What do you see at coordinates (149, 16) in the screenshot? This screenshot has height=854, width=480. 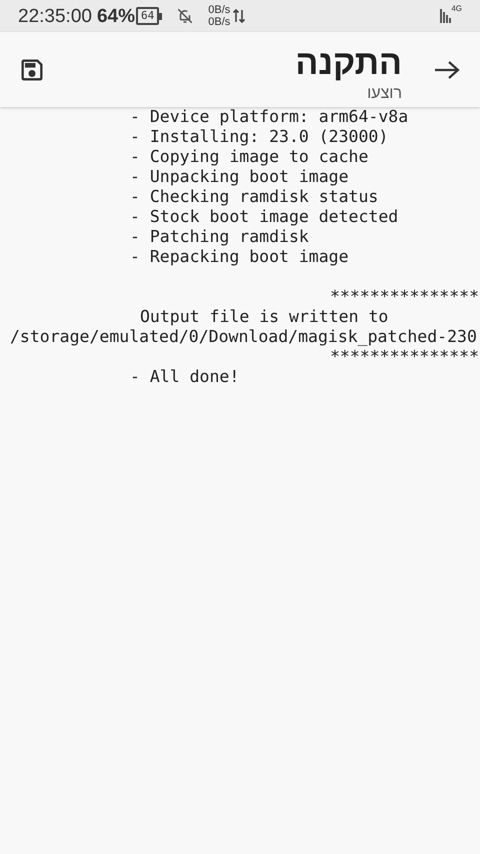 I see `battery-icon: 64` at bounding box center [149, 16].